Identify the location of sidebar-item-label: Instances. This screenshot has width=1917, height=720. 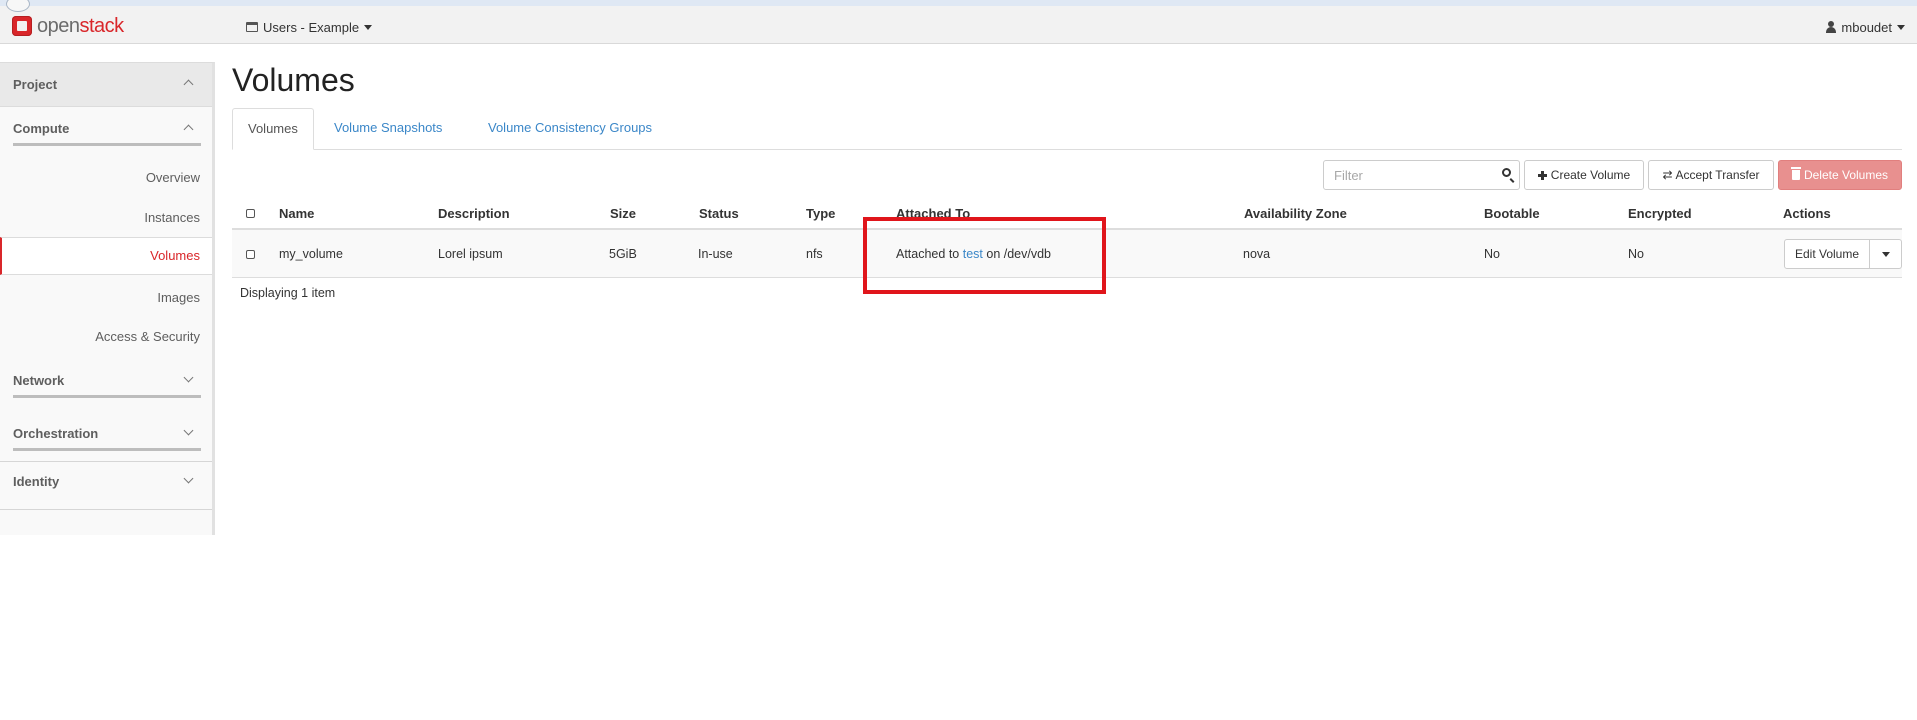
(172, 217).